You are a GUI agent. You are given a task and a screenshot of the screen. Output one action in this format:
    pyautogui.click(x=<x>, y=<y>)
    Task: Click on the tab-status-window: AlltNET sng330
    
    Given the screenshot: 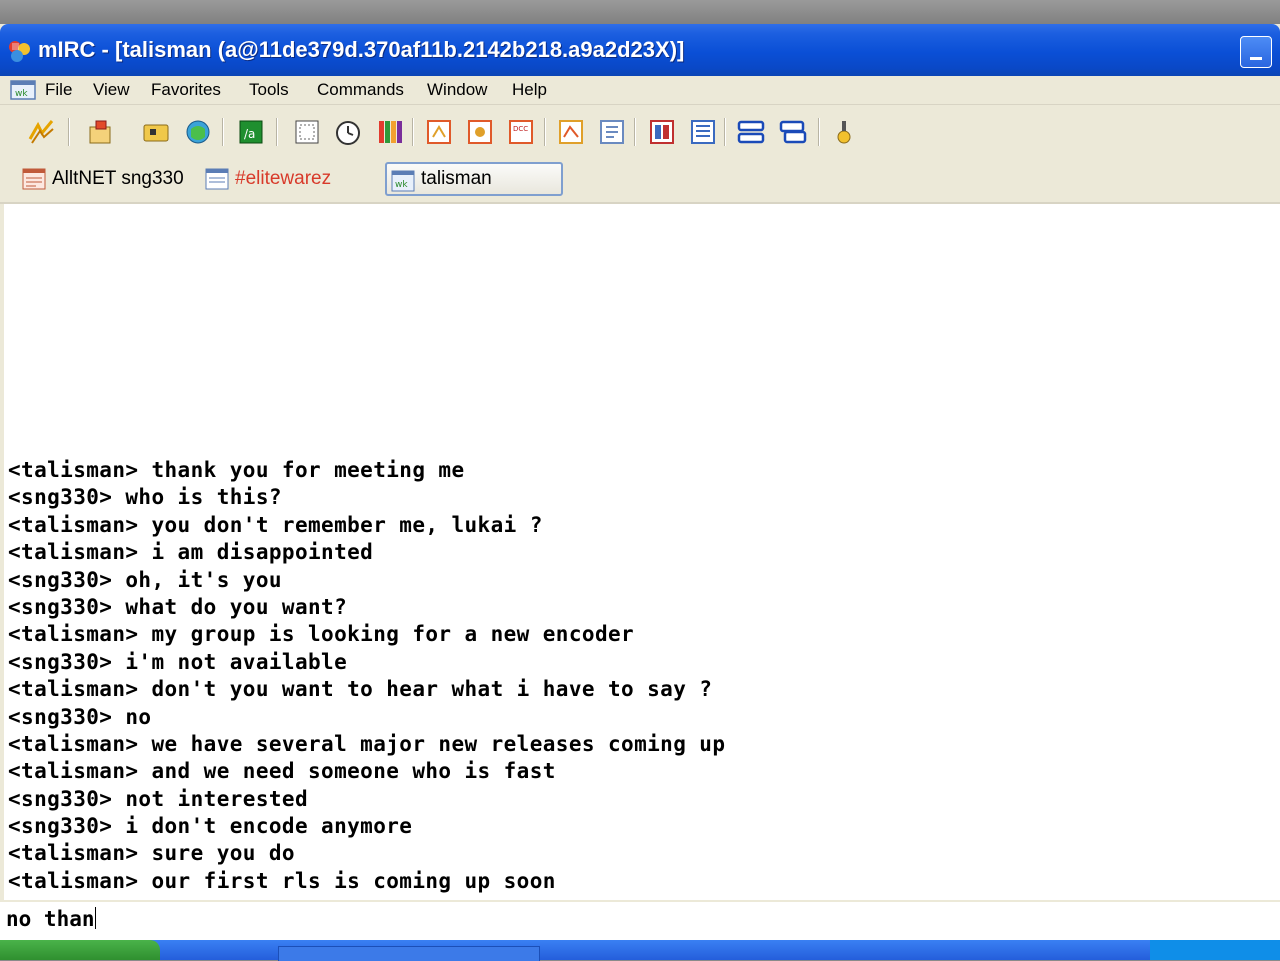 What is the action you would take?
    pyautogui.click(x=107, y=179)
    